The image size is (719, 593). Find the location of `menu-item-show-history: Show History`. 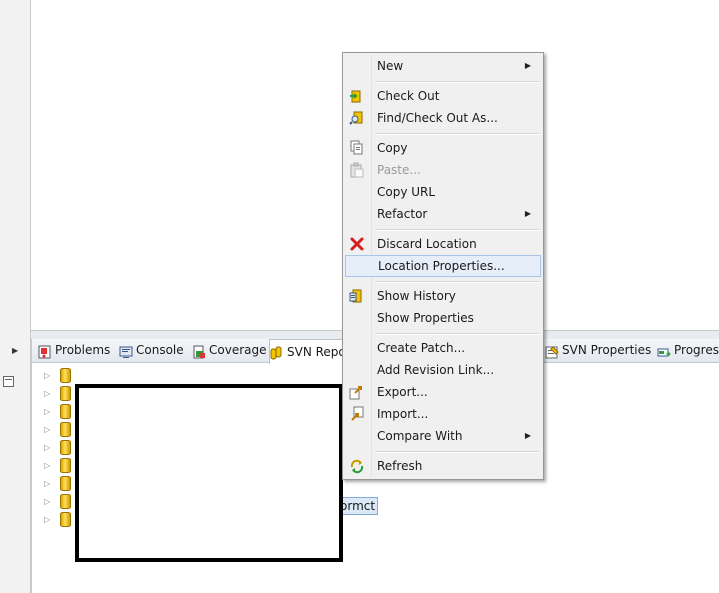

menu-item-show-history: Show History is located at coordinates (442, 296).